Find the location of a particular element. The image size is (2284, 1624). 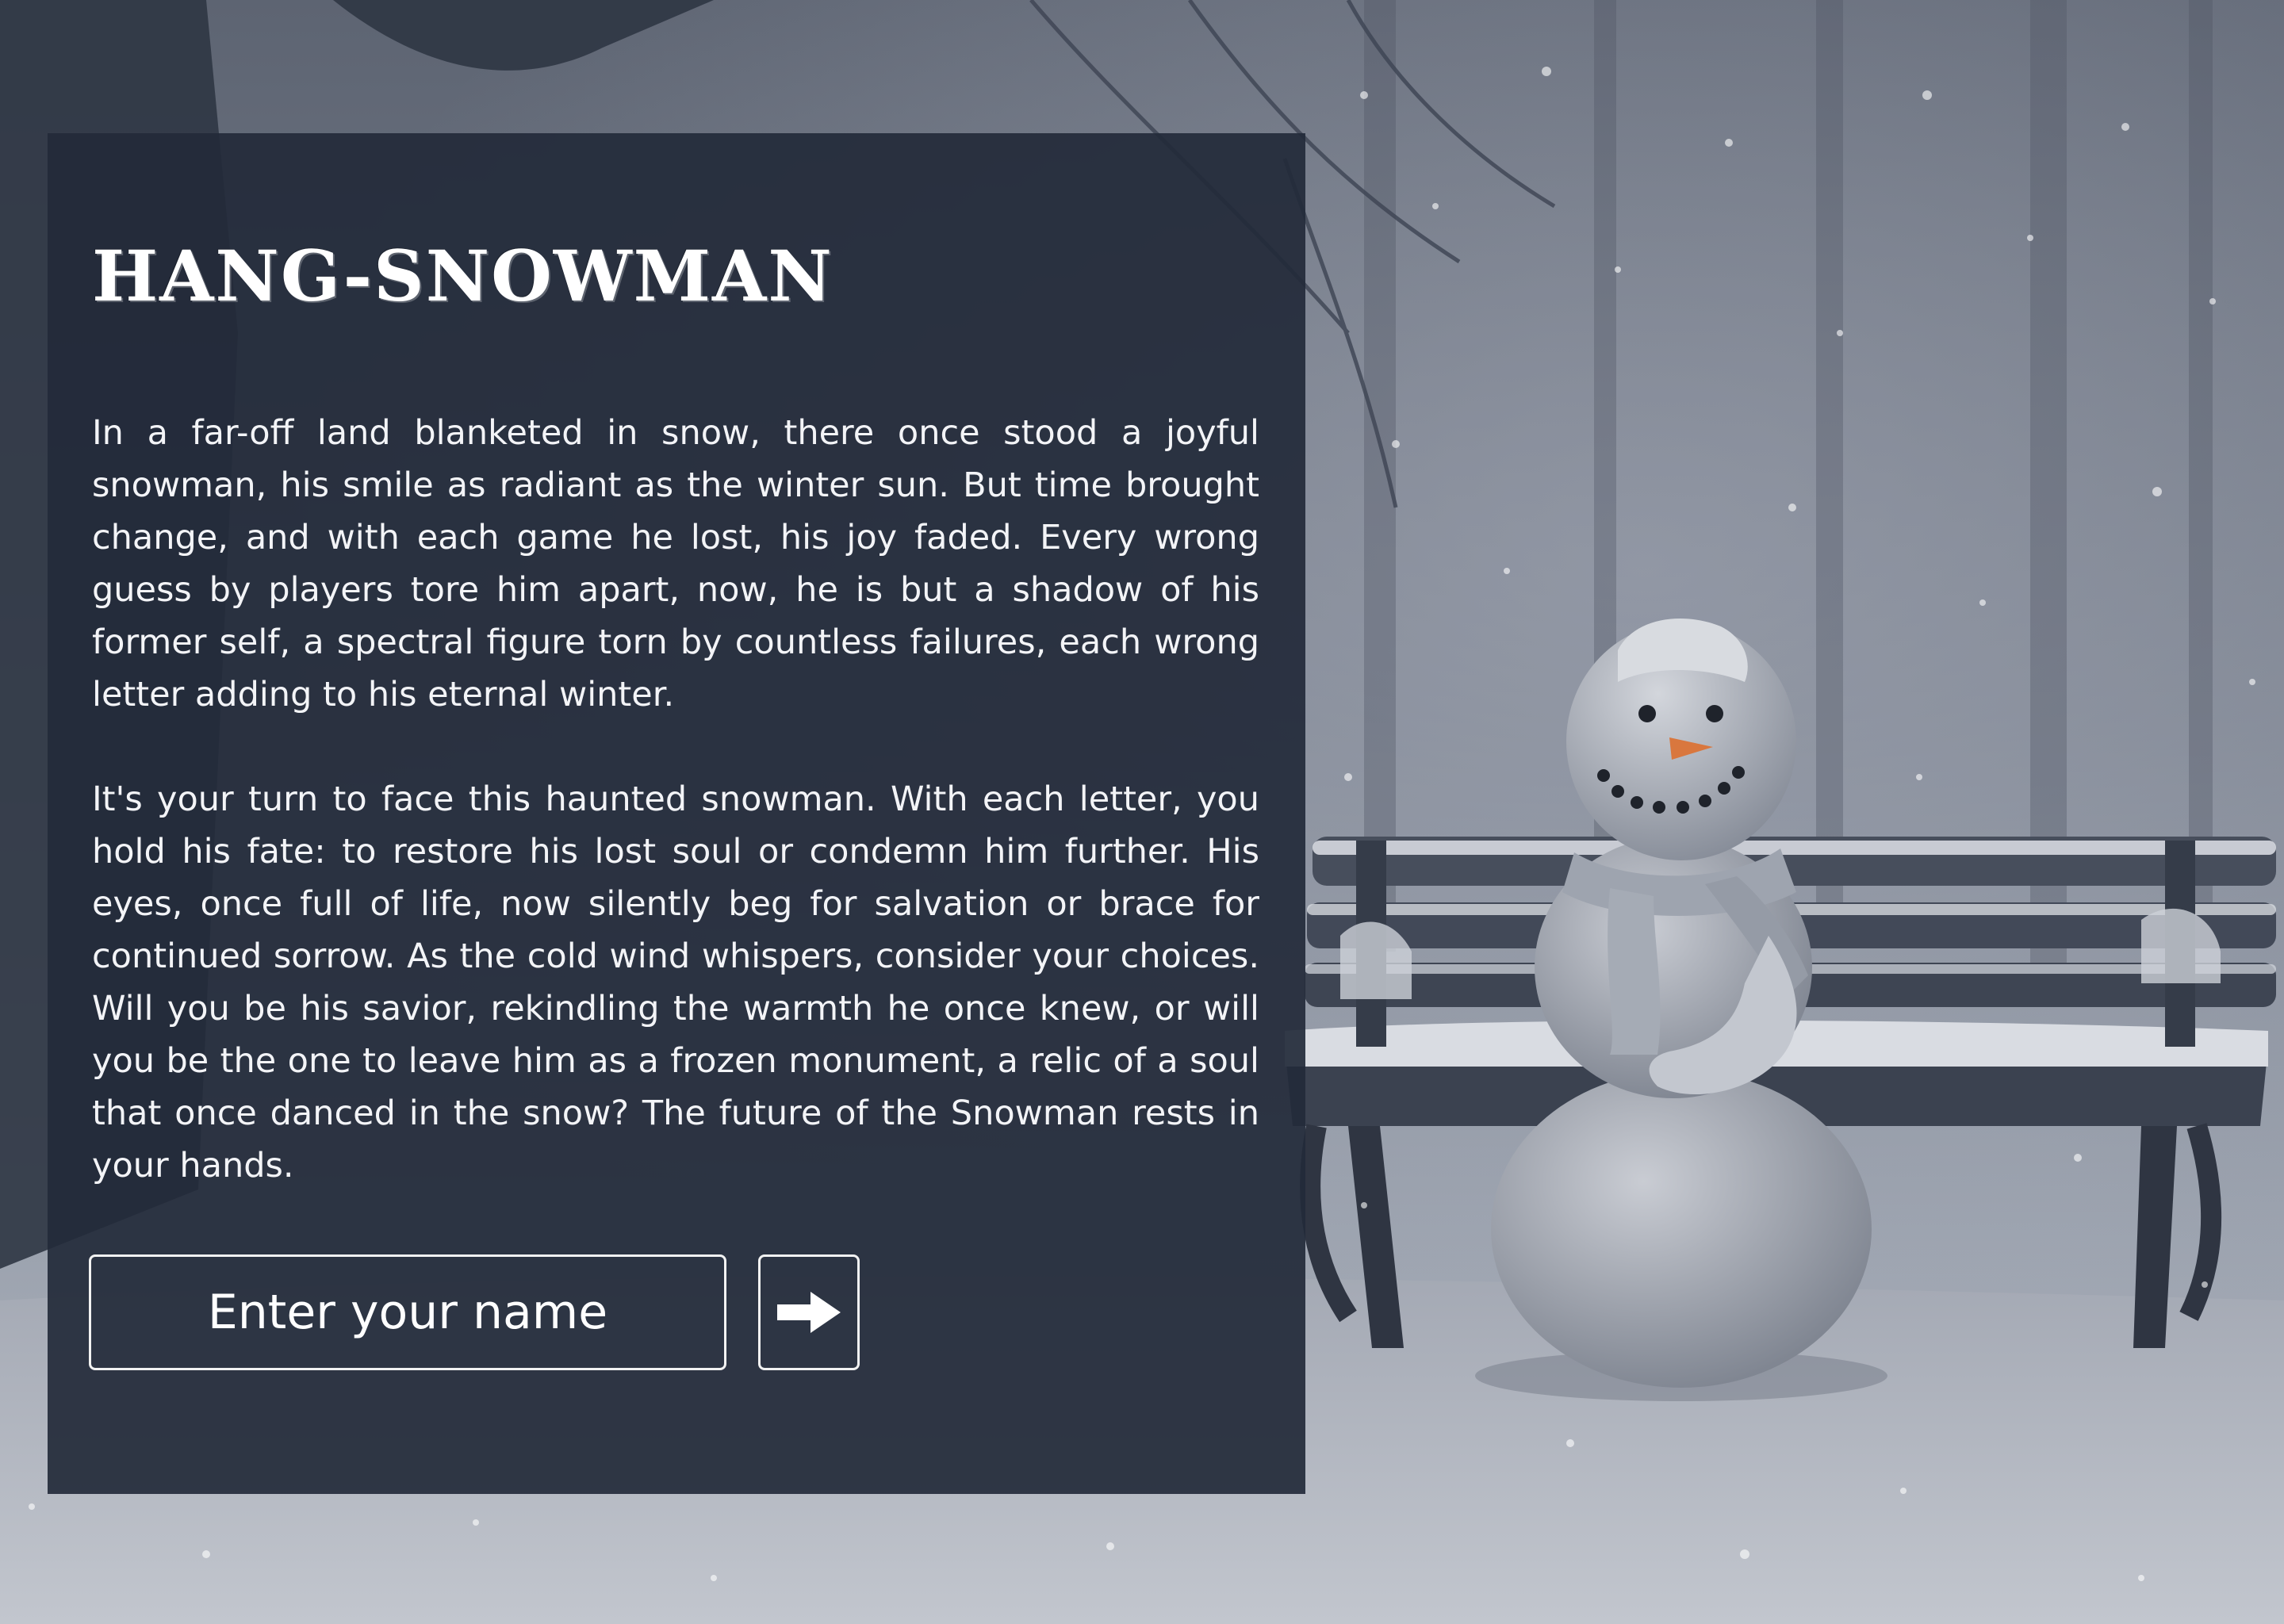

game-title: HANG-SNOWMAN is located at coordinates (463, 276).